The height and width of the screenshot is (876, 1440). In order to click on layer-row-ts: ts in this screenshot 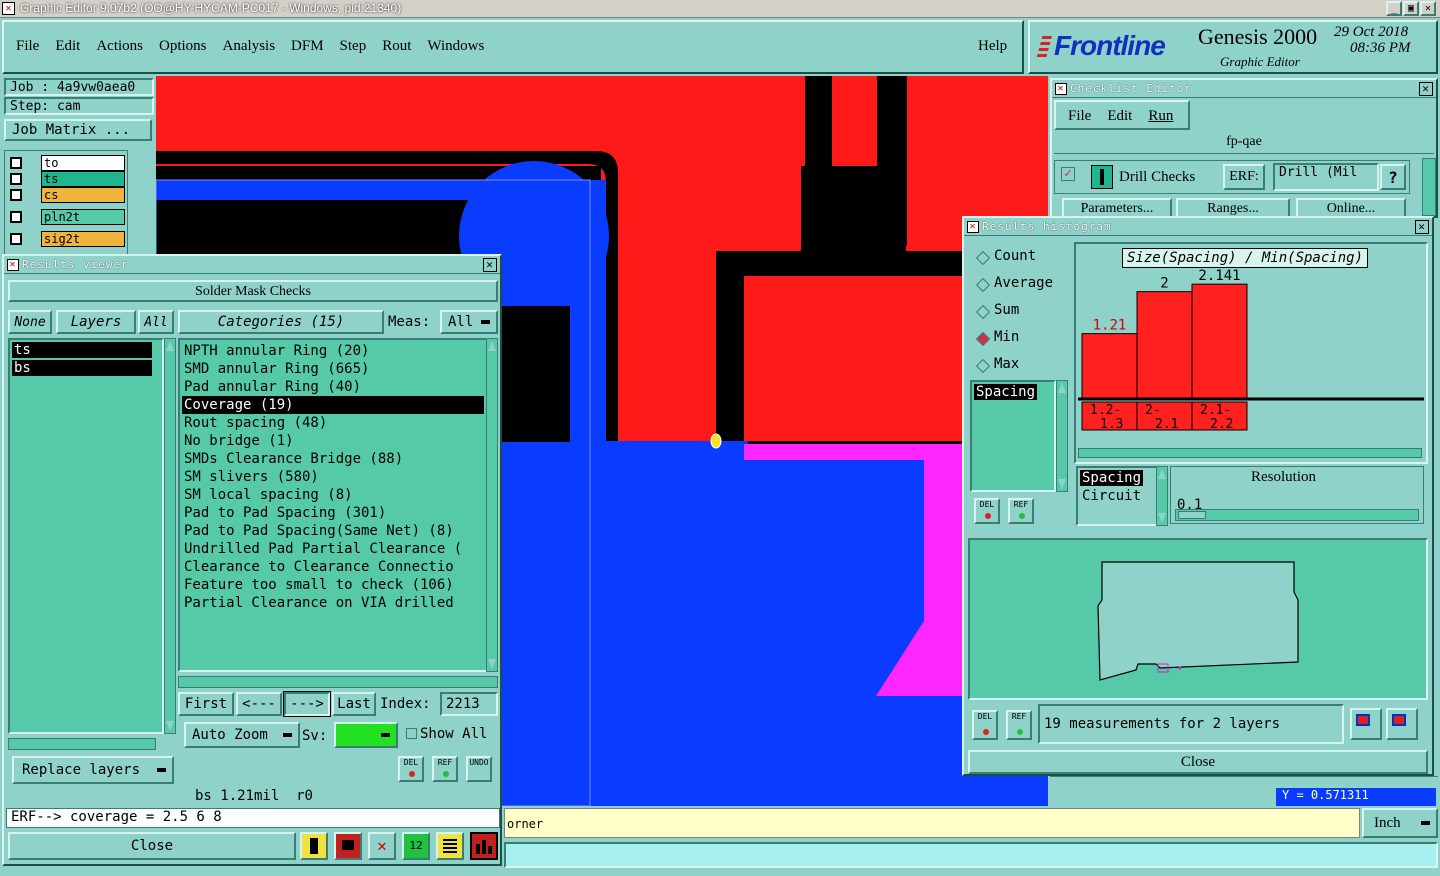, I will do `click(67, 179)`.